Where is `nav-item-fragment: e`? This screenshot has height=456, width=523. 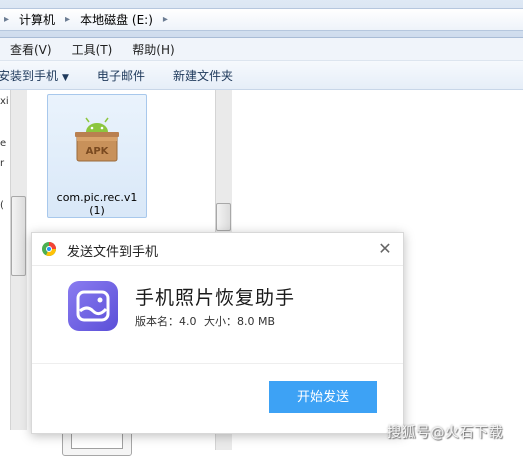 nav-item-fragment: e is located at coordinates (5, 143).